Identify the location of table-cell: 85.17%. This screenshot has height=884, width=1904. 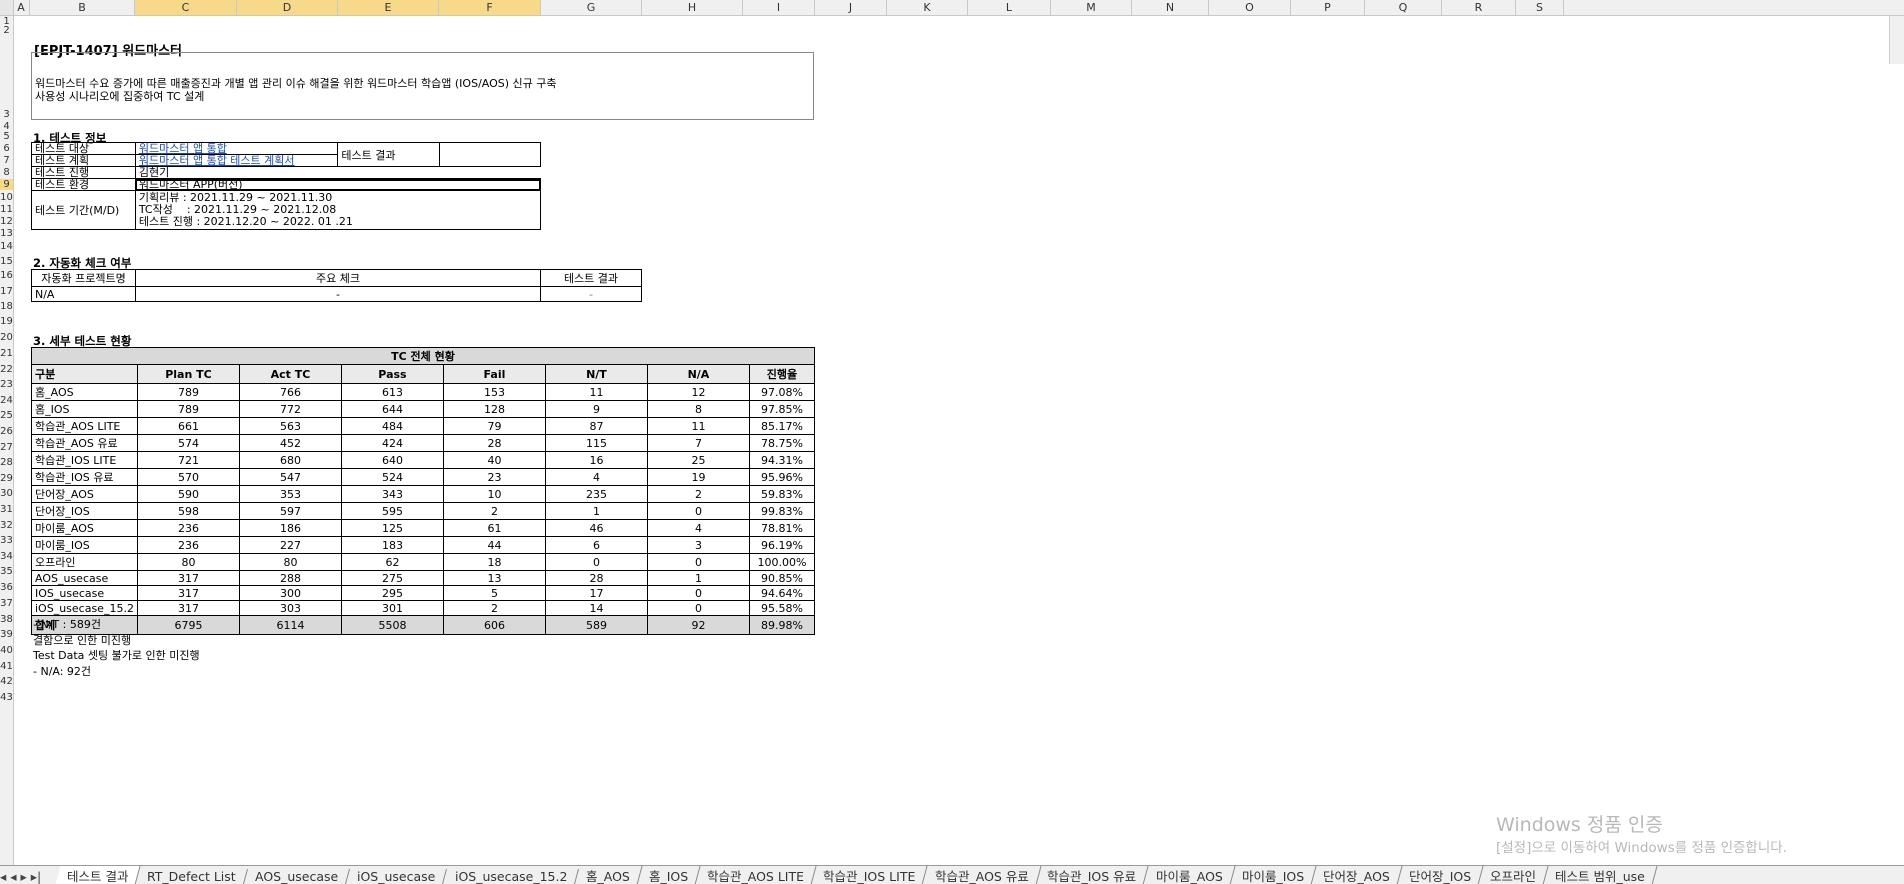
(782, 426).